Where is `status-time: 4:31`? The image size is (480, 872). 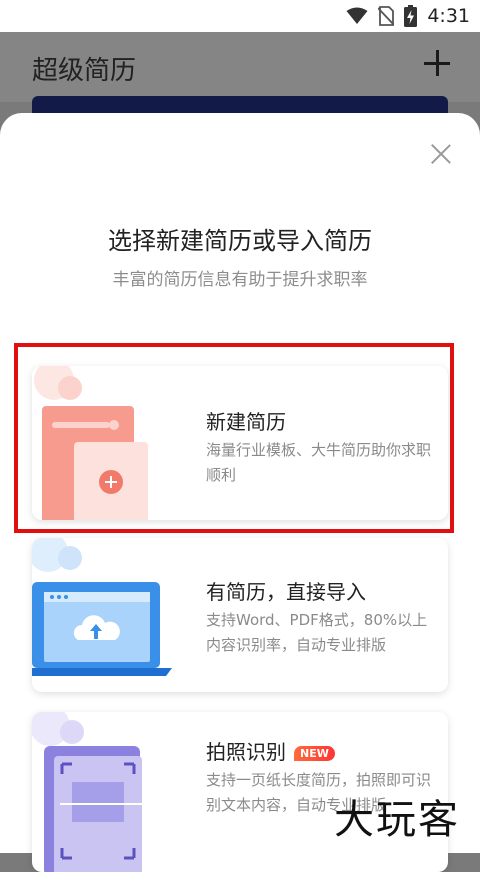 status-time: 4:31 is located at coordinates (448, 16).